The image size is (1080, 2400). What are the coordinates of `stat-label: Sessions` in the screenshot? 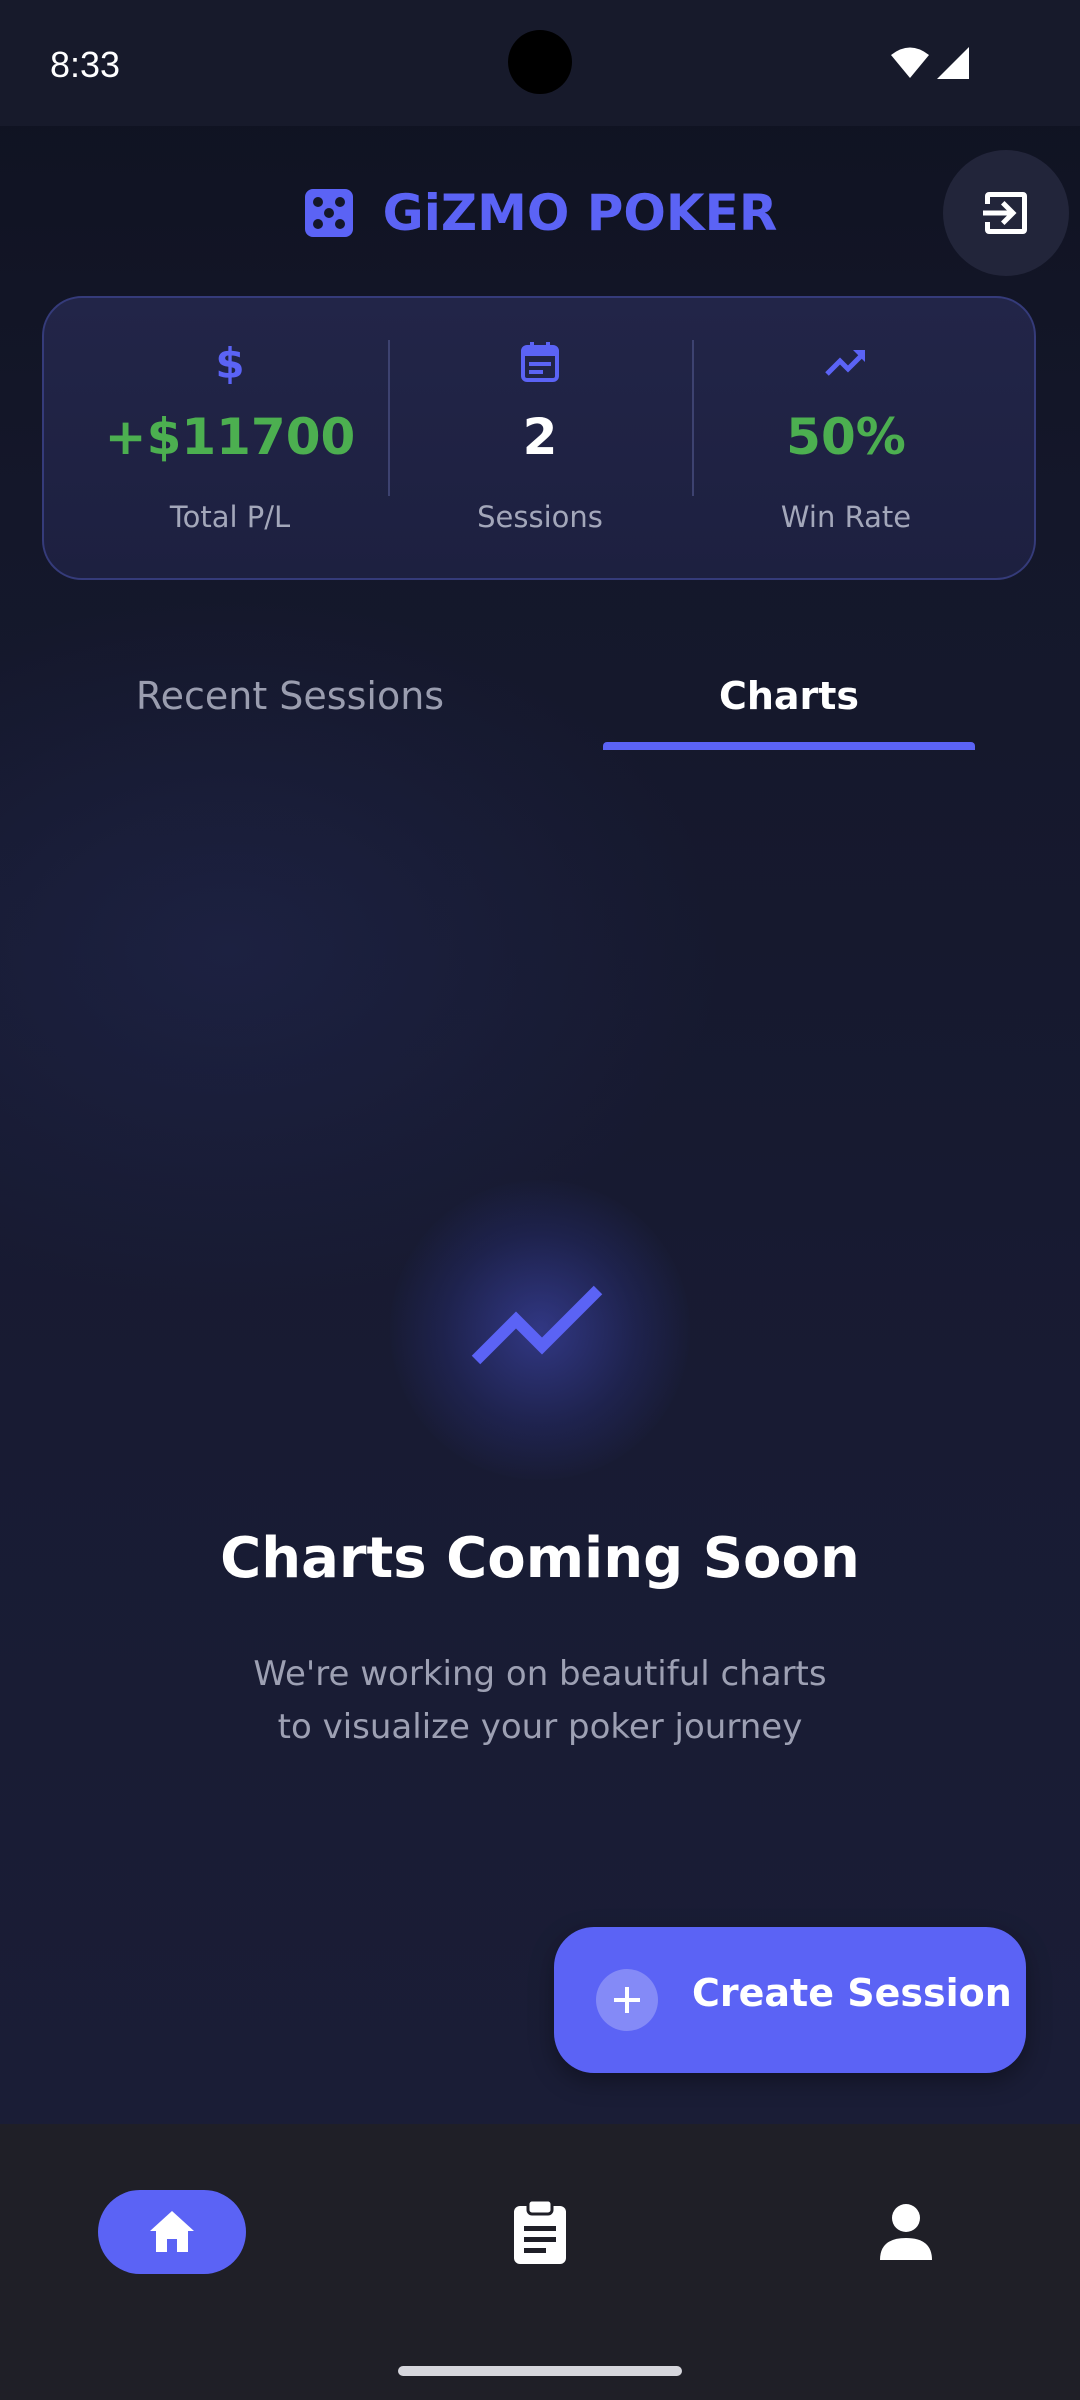 It's located at (540, 517).